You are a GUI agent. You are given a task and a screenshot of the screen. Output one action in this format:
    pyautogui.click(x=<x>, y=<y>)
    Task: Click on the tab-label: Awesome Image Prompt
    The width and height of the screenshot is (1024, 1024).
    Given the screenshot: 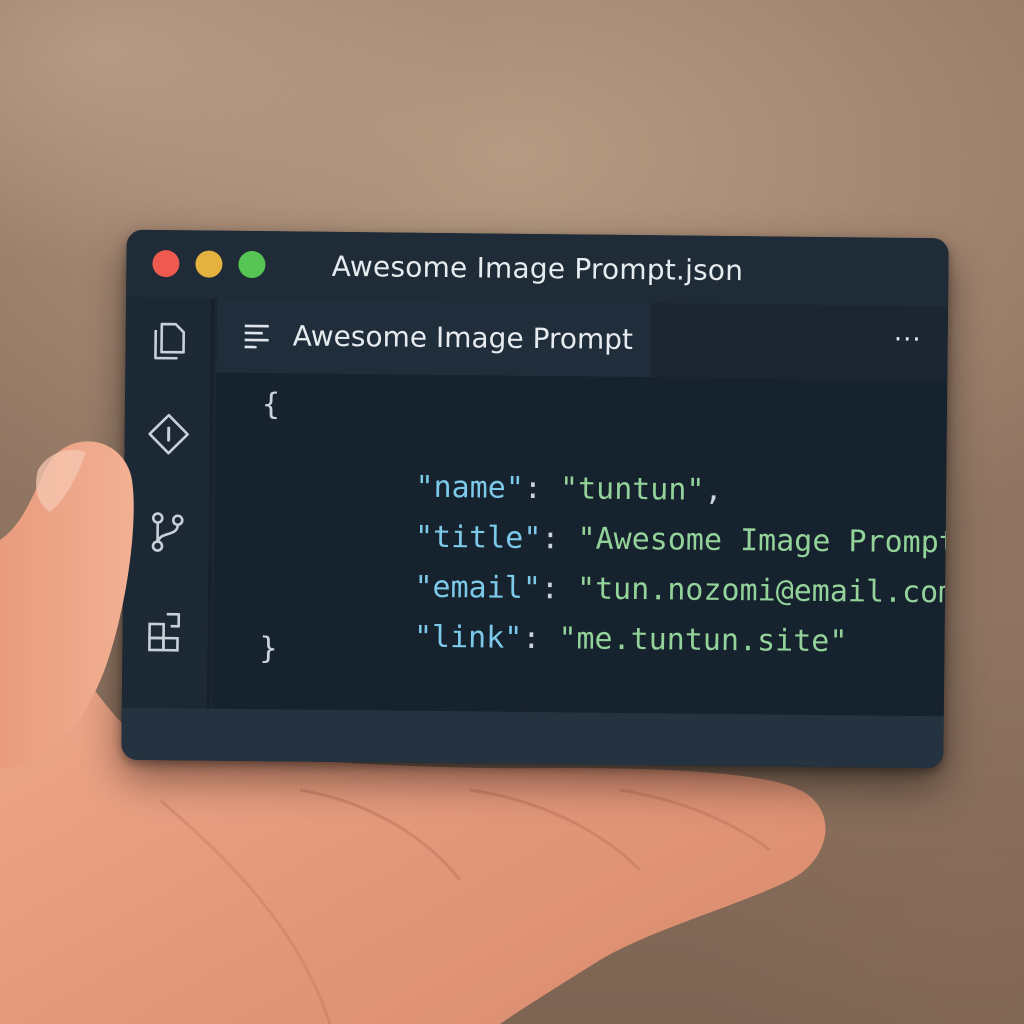 What is the action you would take?
    pyautogui.click(x=463, y=338)
    